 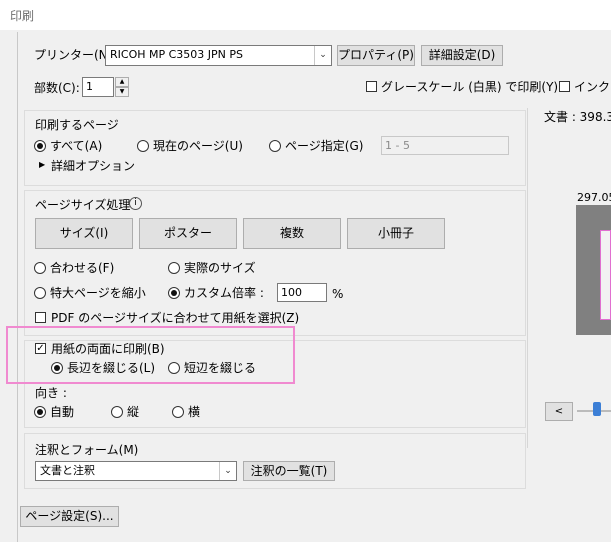 I want to click on window-title: 印刷, so click(x=22, y=16).